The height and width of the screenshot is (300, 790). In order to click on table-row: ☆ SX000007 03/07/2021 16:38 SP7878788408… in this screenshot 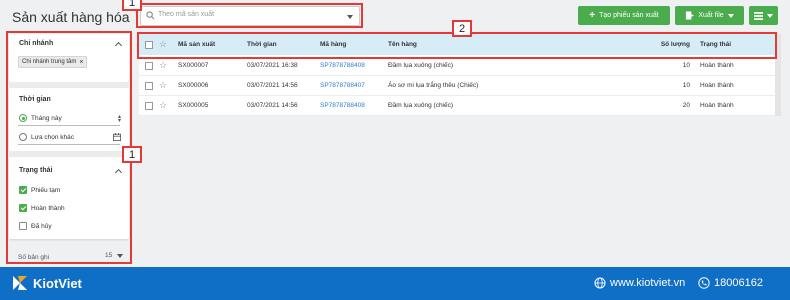, I will do `click(457, 66)`.